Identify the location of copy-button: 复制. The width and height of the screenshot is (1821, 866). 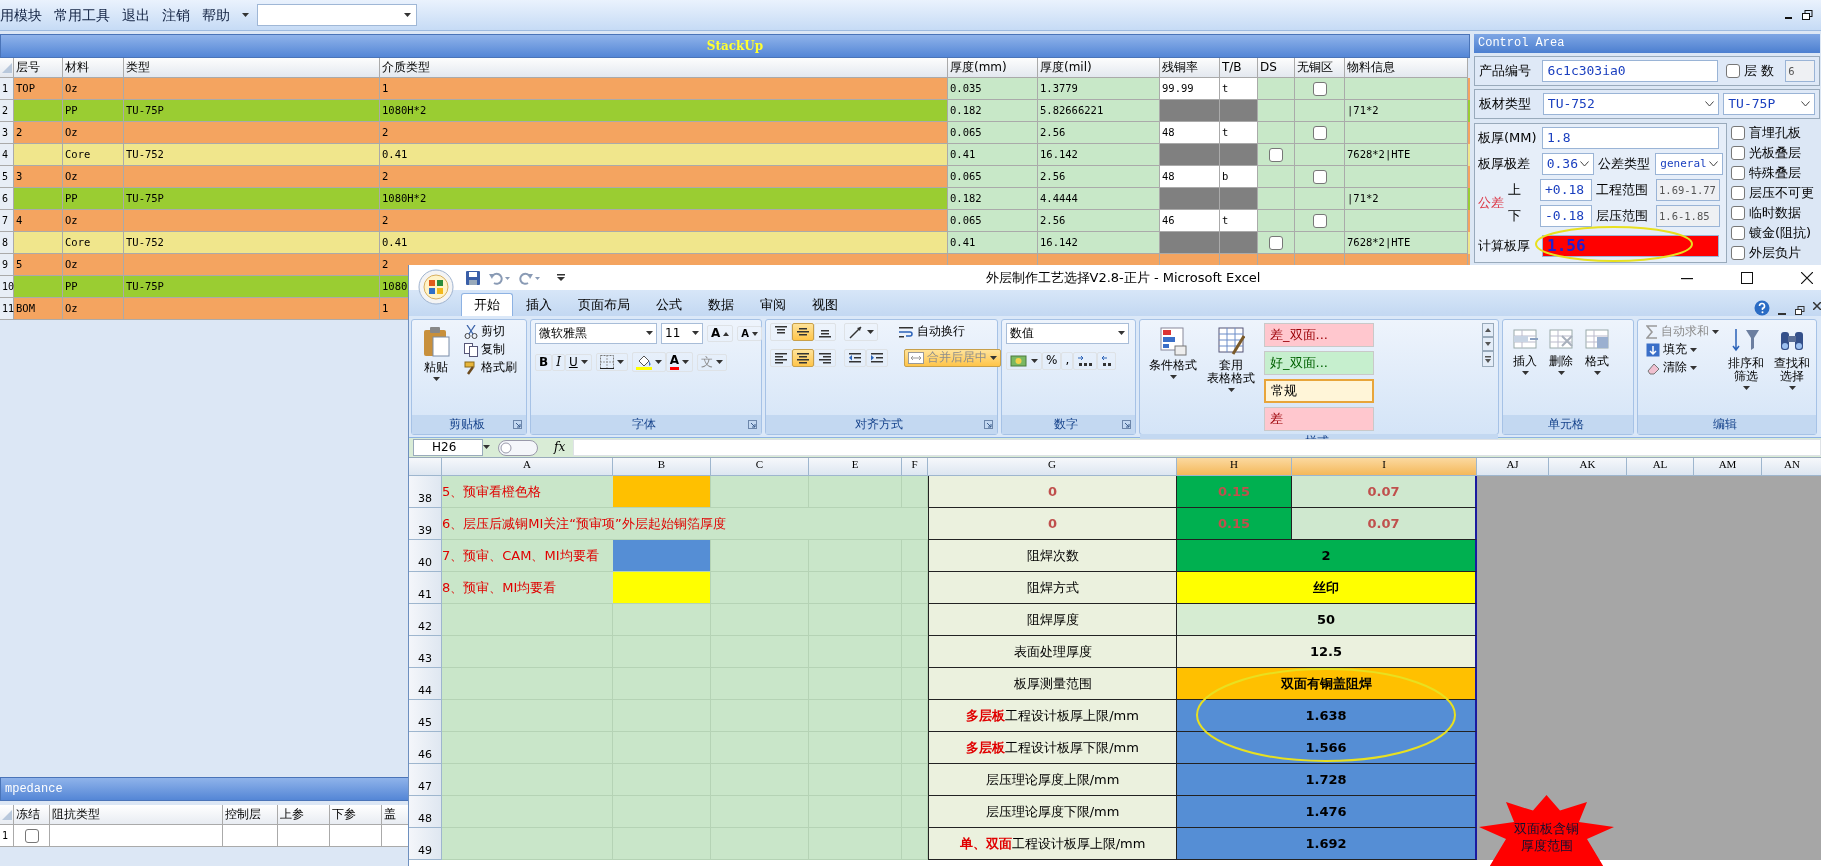
(490, 350).